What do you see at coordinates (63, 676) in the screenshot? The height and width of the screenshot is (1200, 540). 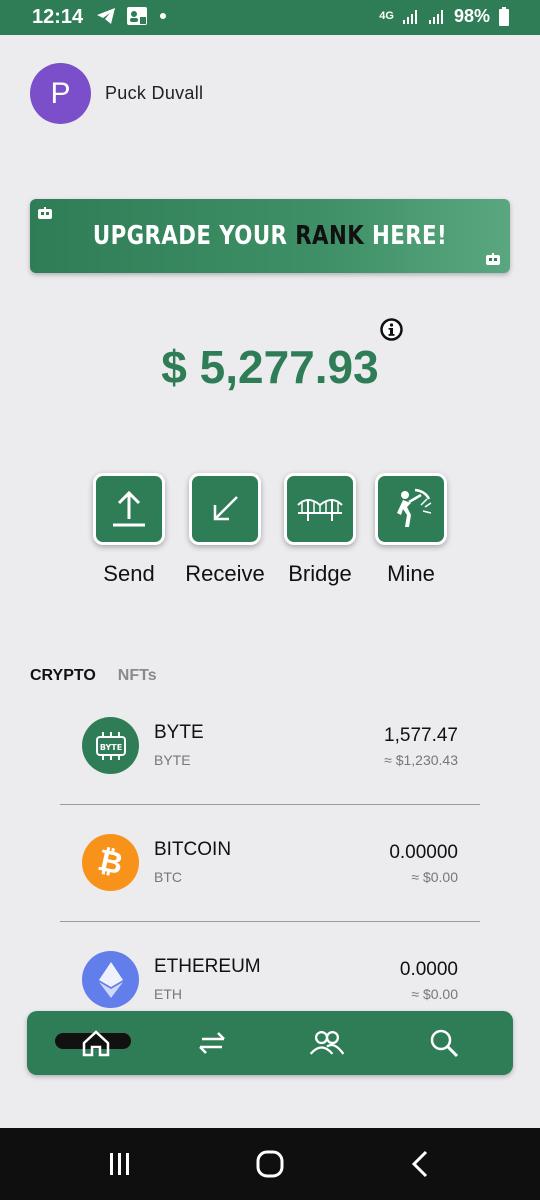 I see `tab-crypto: CRYPTO` at bounding box center [63, 676].